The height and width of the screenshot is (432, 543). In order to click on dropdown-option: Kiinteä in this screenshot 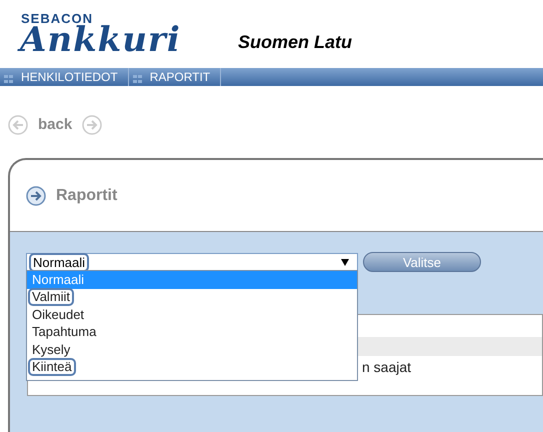, I will do `click(192, 367)`.